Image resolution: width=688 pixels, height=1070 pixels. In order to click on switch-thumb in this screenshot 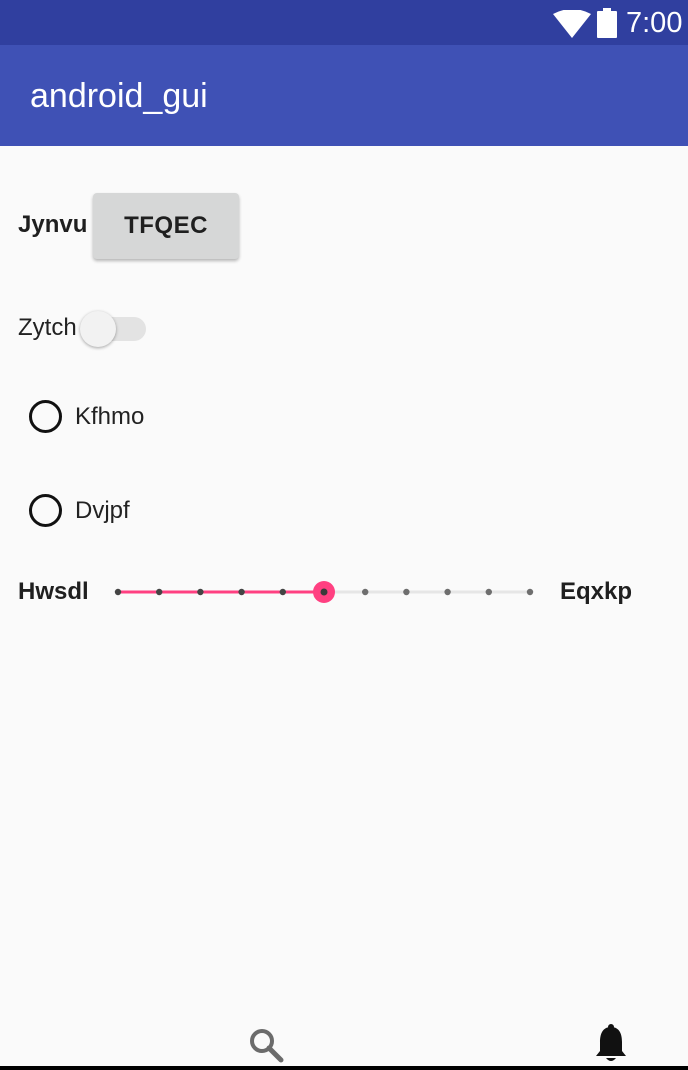, I will do `click(98, 329)`.